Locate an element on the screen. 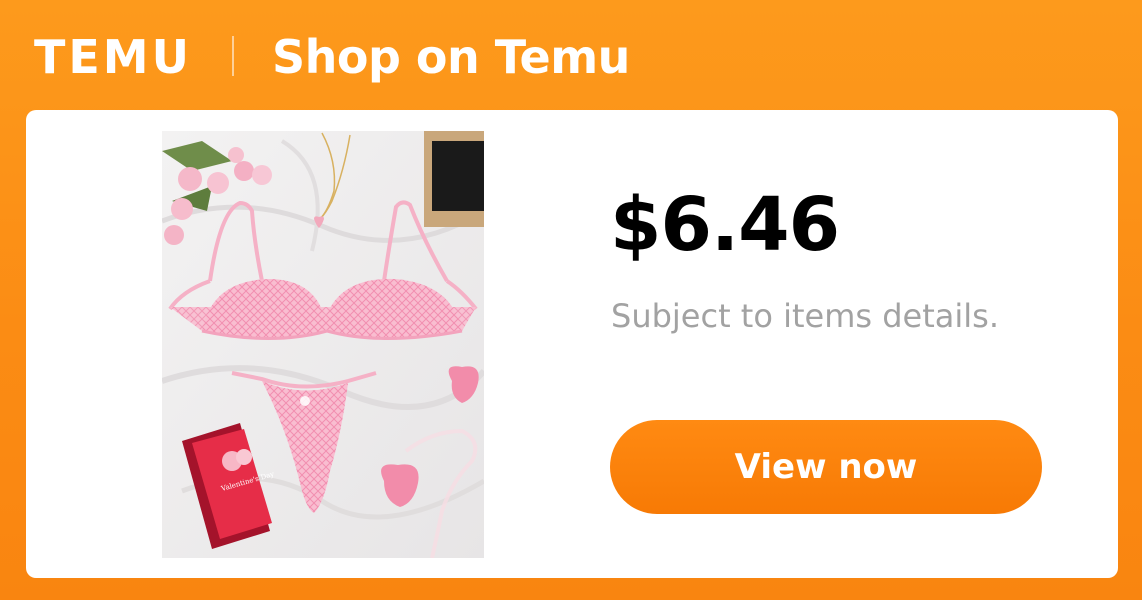 This screenshot has height=600, width=1142. header-divider is located at coordinates (233, 56).